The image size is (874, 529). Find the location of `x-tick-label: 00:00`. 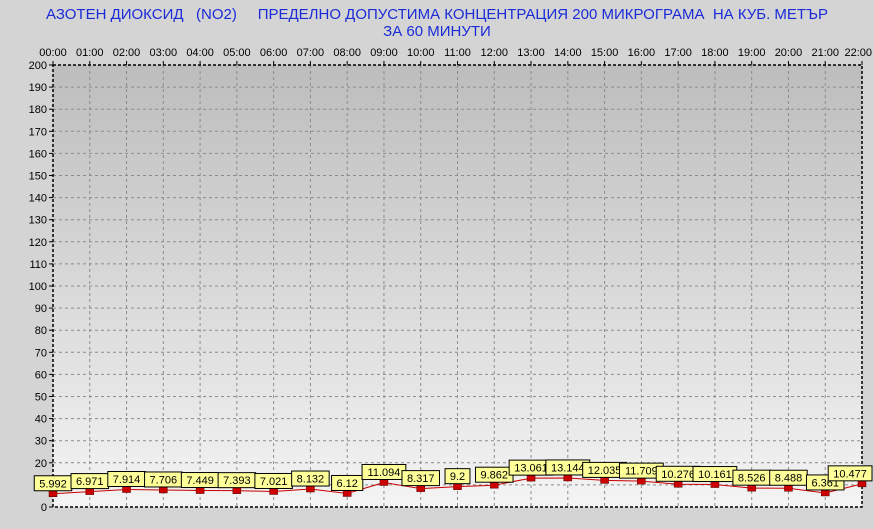

x-tick-label: 00:00 is located at coordinates (53, 53).